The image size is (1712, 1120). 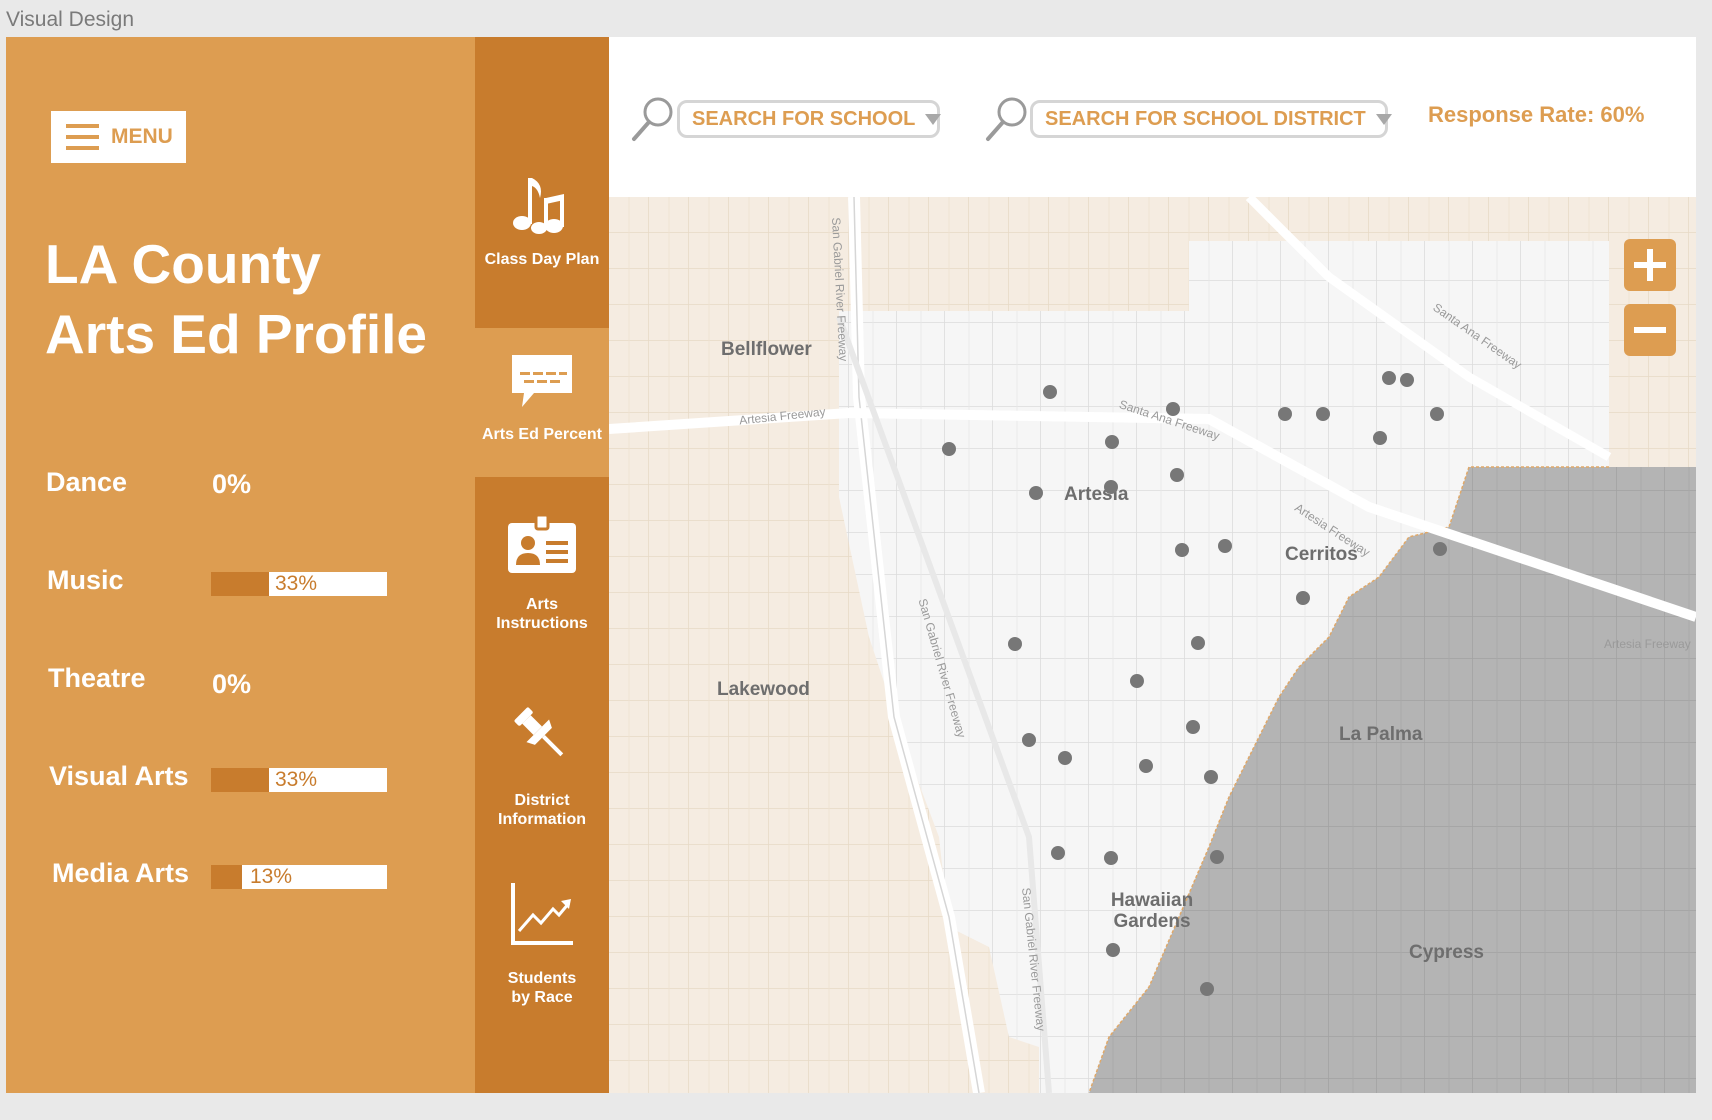 I want to click on nav-item-arts-ed-percent: Arts Ed Percent, so click(x=542, y=402).